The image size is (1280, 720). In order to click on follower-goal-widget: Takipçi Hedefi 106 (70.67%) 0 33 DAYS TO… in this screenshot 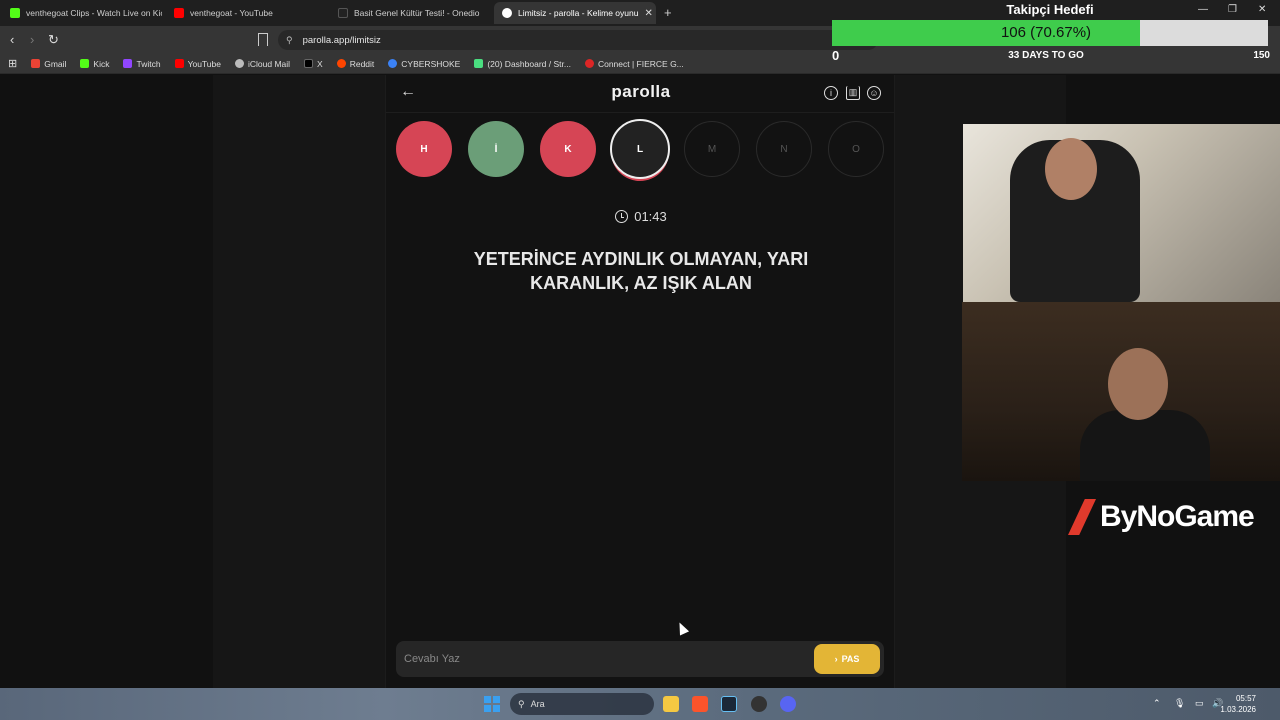, I will do `click(1051, 33)`.